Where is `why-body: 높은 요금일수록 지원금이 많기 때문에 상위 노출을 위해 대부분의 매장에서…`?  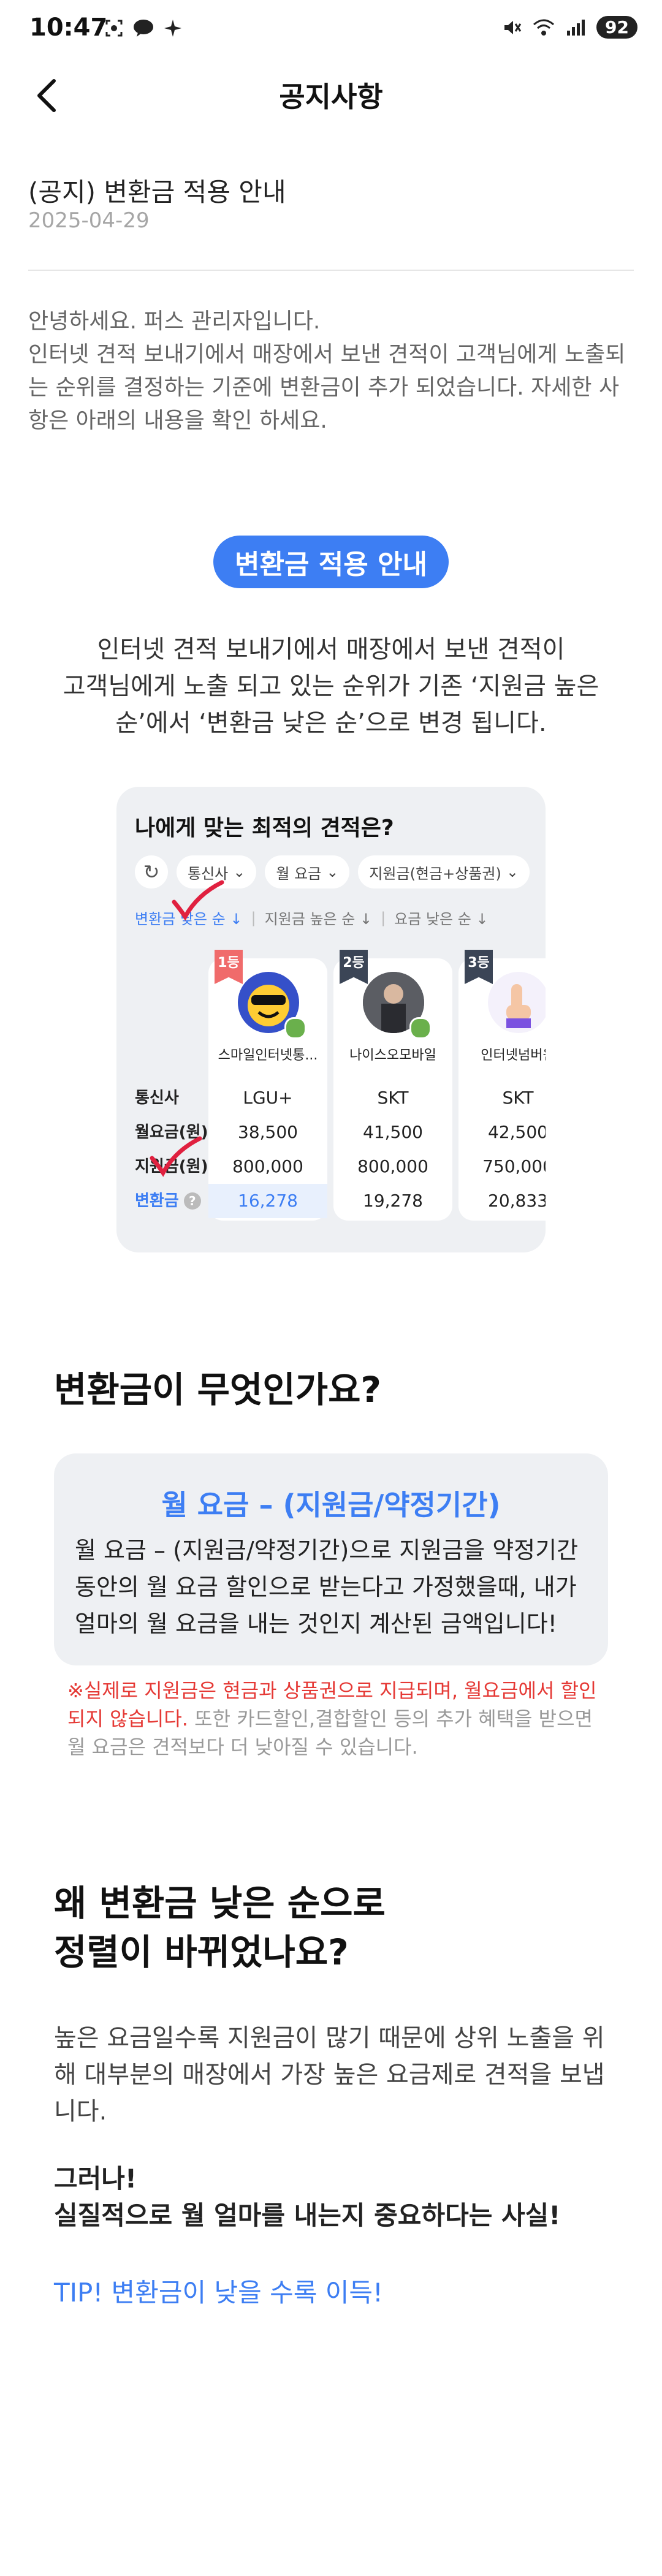
why-body: 높은 요금일수록 지원금이 많기 때문에 상위 노출을 위해 대부분의 매장에서… is located at coordinates (329, 2075).